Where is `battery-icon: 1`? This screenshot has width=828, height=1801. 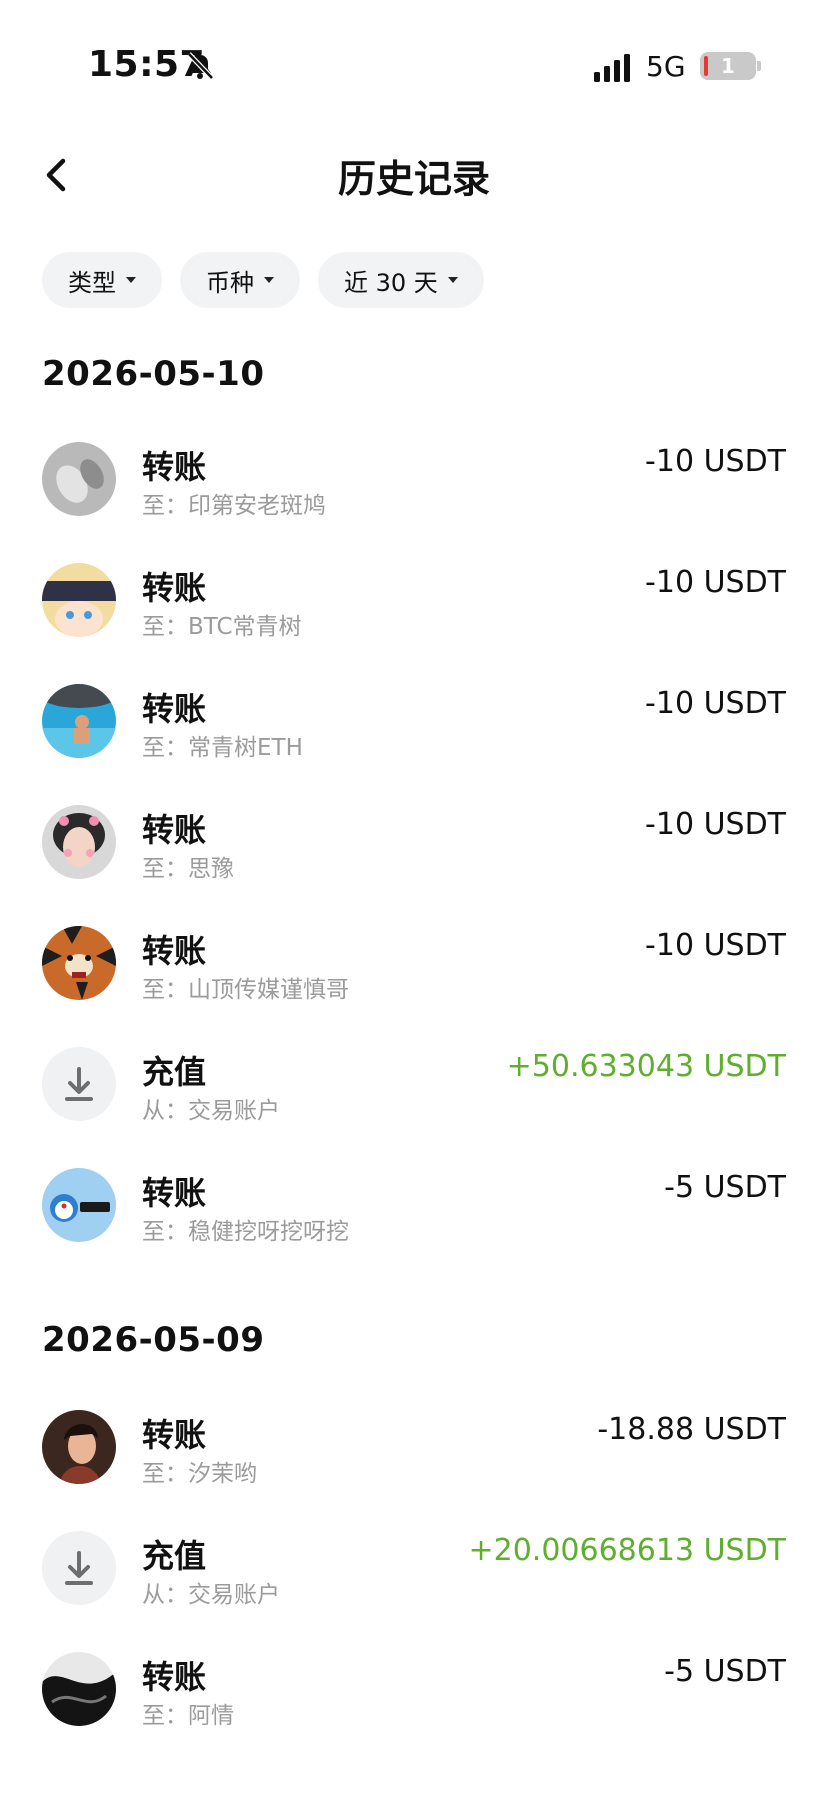
battery-icon: 1 is located at coordinates (730, 66).